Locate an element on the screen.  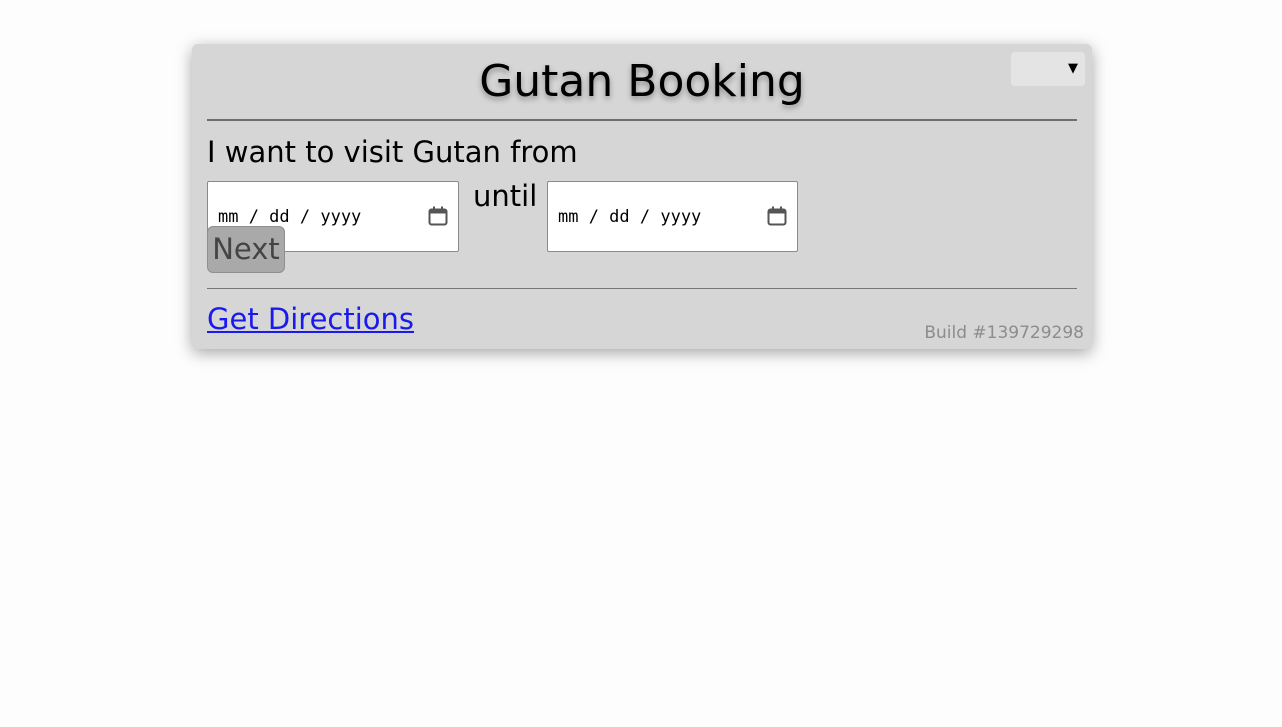
get-directions-link: Get Directions is located at coordinates (310, 319).